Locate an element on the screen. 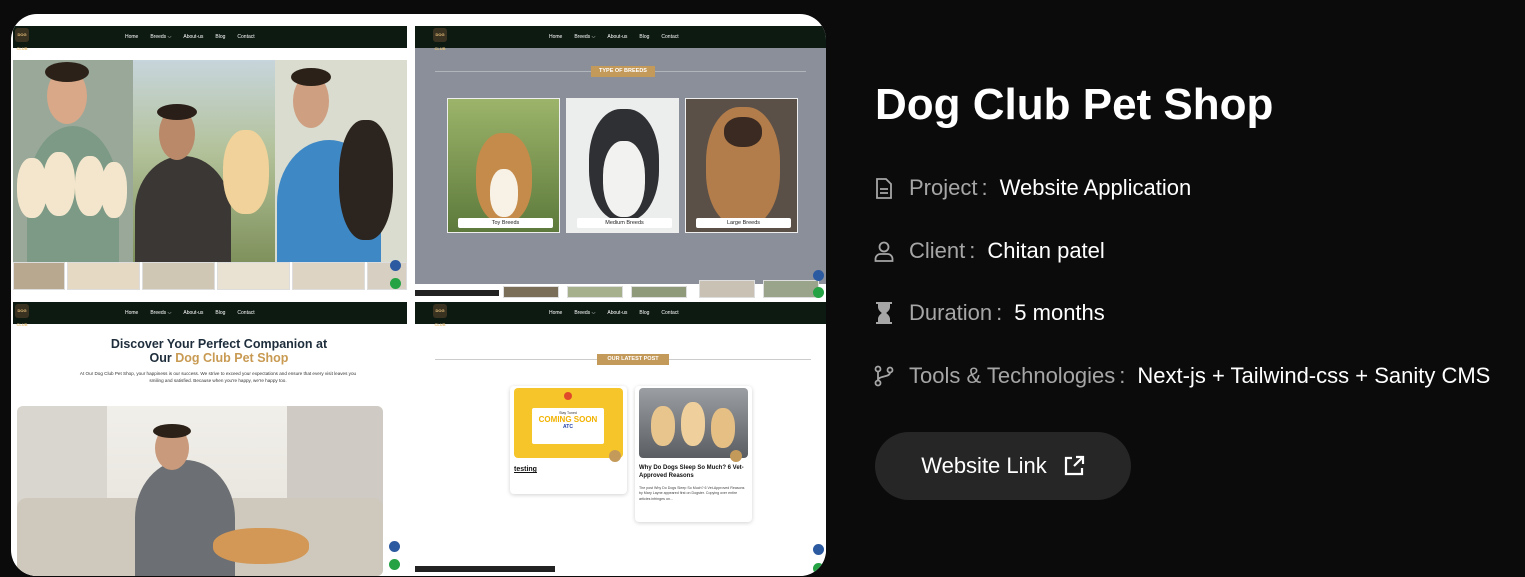 This screenshot has width=1525, height=577. website-link-button: Website Link is located at coordinates (1003, 466).